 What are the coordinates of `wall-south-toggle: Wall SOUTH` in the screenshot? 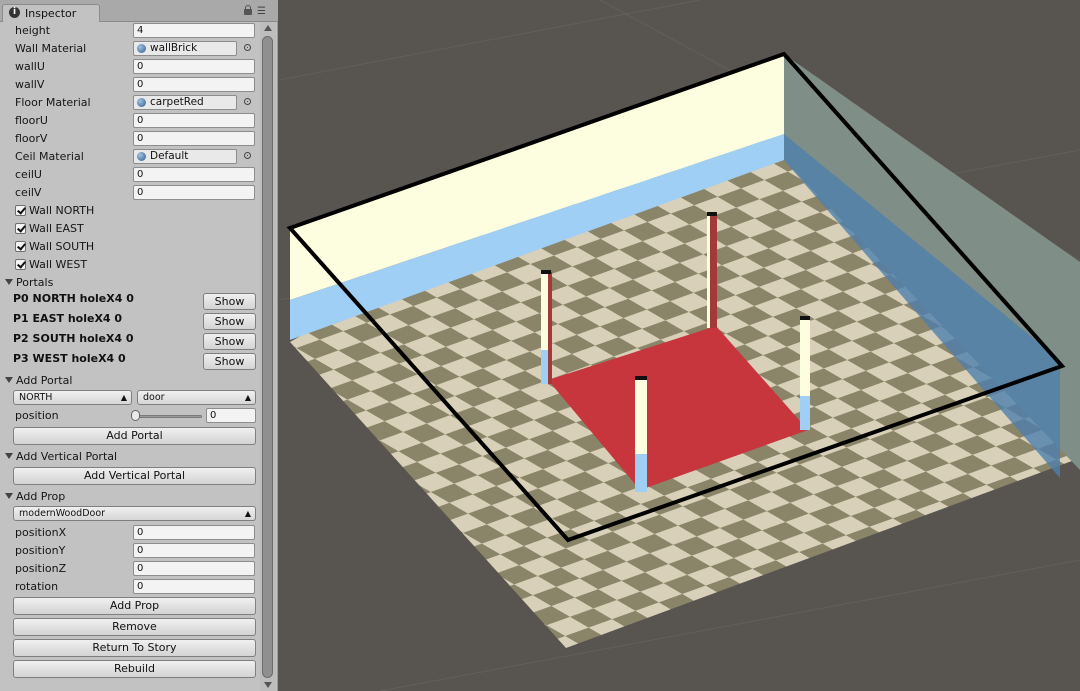 It's located at (129, 247).